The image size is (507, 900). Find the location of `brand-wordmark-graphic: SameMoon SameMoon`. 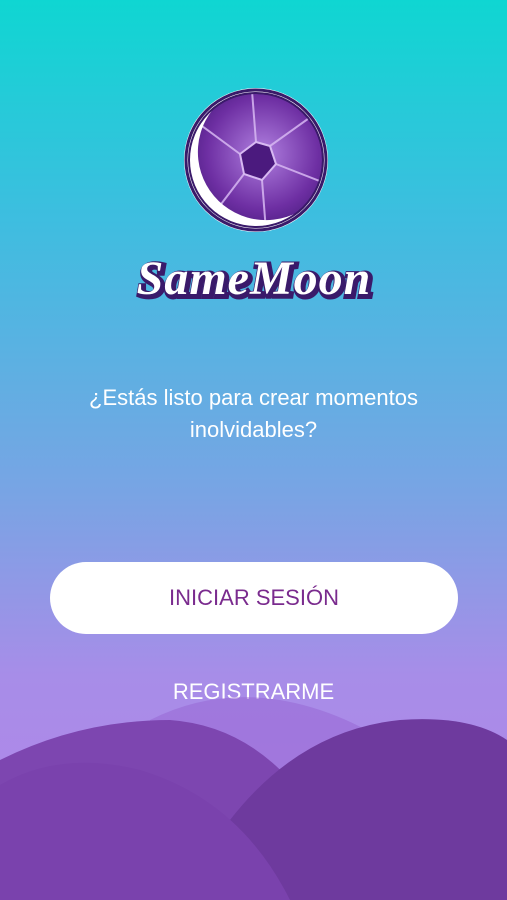

brand-wordmark-graphic: SameMoon SameMoon is located at coordinates (255, 280).